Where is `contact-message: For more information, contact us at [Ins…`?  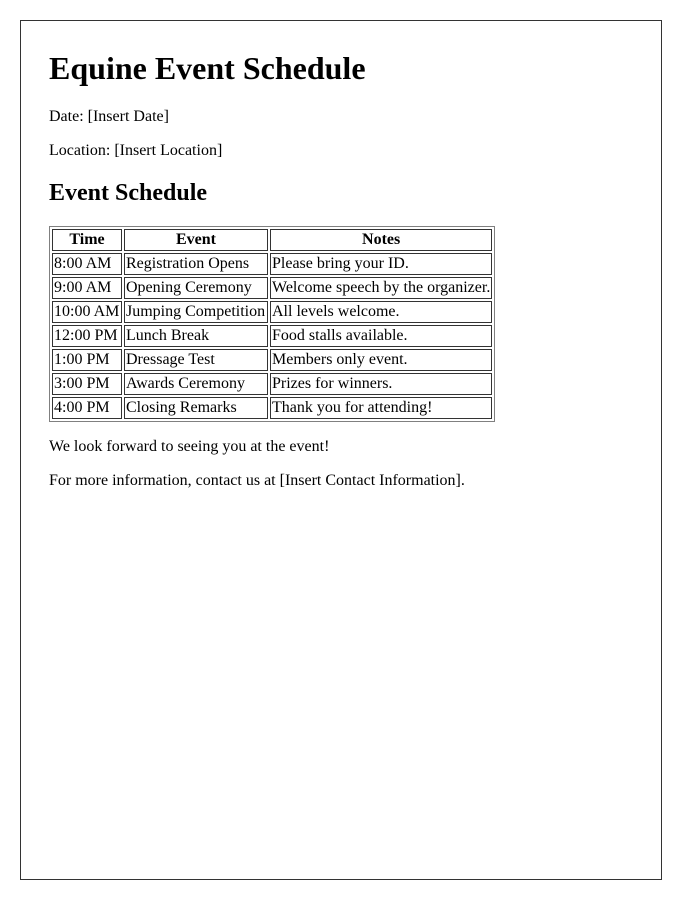
contact-message: For more information, contact us at [Ins… is located at coordinates (257, 480).